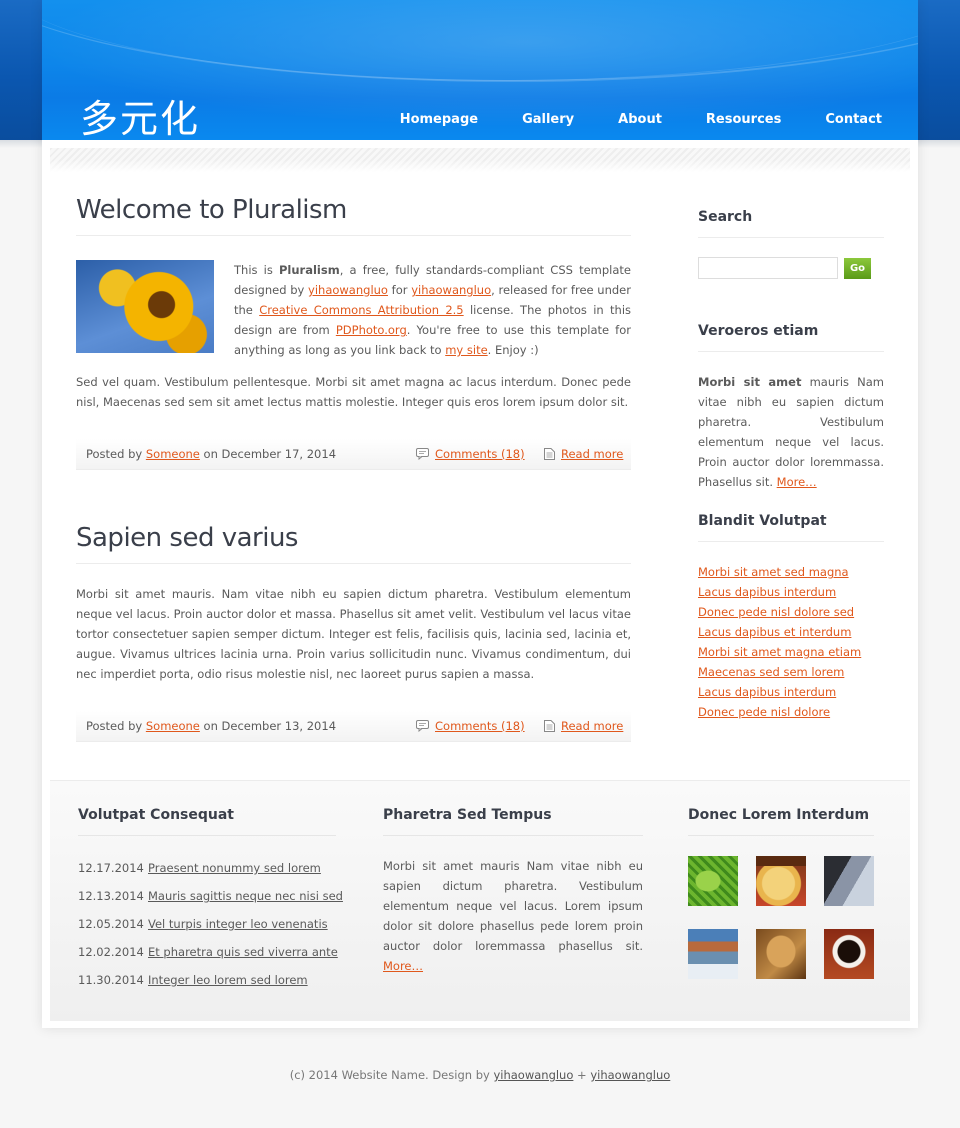 This screenshot has width=960, height=1128. What do you see at coordinates (771, 672) in the screenshot?
I see `sidebar-link: Maecenas sed sem lorem` at bounding box center [771, 672].